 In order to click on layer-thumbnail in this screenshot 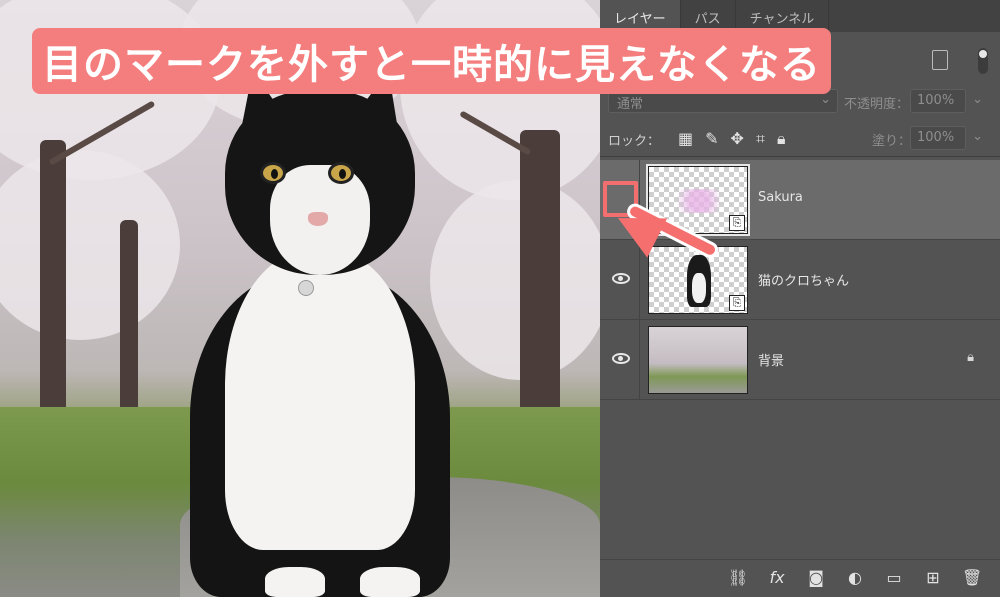, I will do `click(698, 360)`.